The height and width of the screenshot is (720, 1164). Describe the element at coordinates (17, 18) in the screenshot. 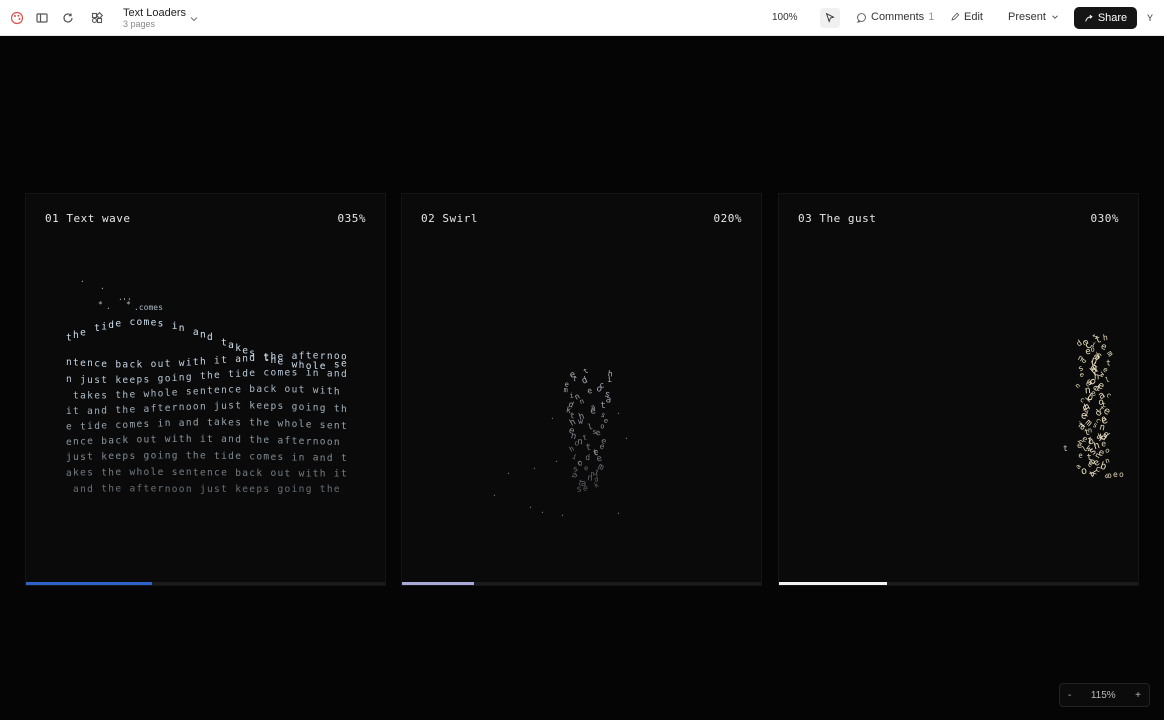

I see `palette-icon` at that location.